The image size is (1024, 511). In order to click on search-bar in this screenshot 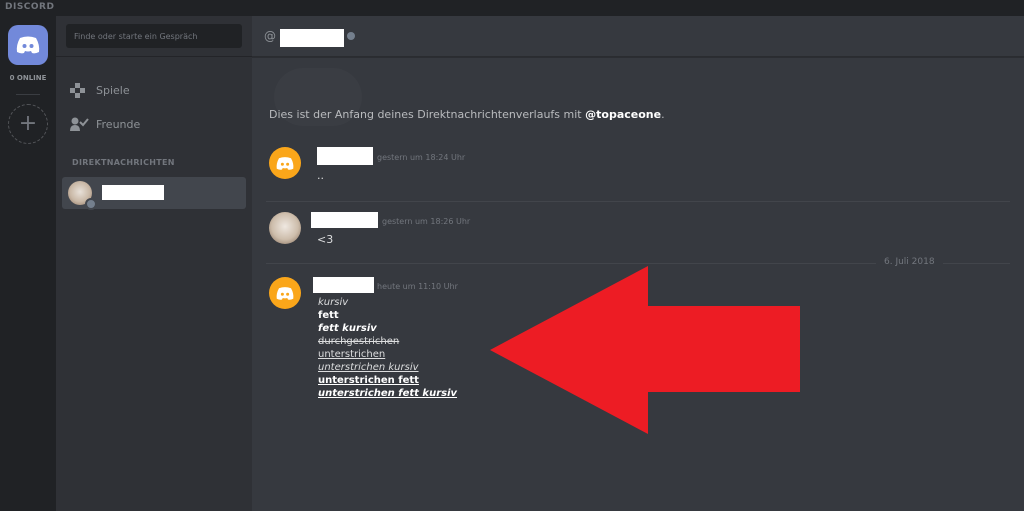, I will do `click(154, 36)`.